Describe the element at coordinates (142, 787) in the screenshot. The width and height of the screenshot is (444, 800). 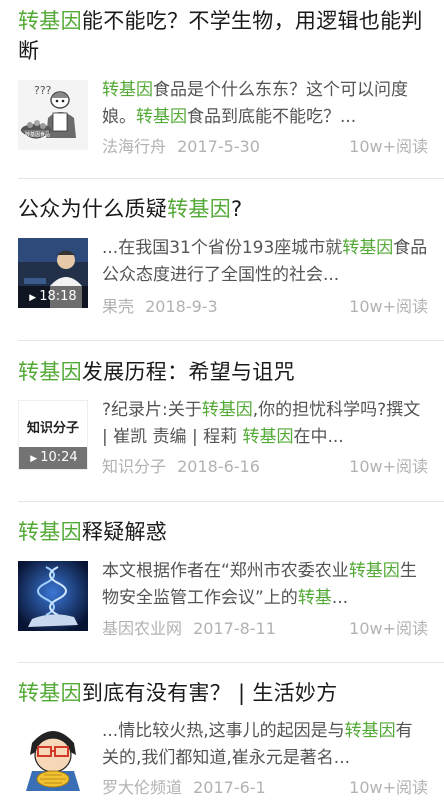
I see `source-name: 罗大伦频道` at that location.